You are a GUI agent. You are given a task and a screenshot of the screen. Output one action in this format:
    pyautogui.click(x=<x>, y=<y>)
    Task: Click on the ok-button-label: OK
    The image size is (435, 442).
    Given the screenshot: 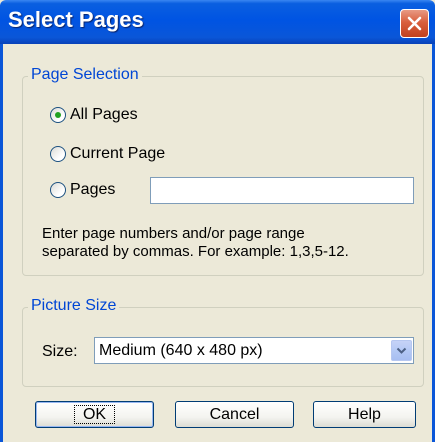 What is the action you would take?
    pyautogui.click(x=94, y=414)
    